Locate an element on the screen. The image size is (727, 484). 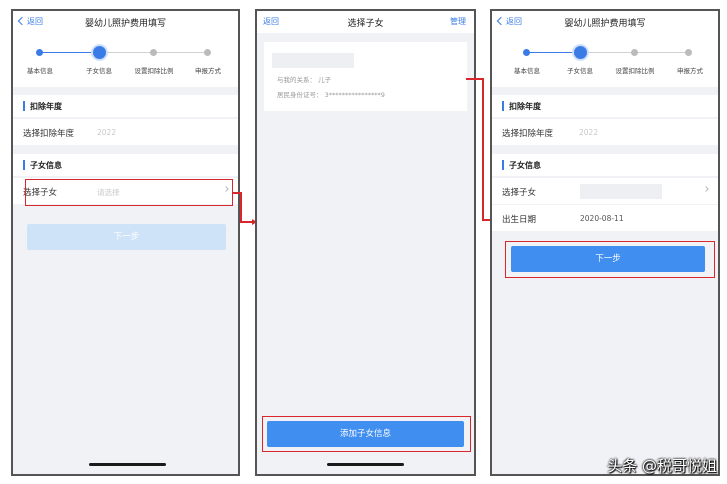
relation-text: 与我的关系： 儿子 is located at coordinates (304, 80).